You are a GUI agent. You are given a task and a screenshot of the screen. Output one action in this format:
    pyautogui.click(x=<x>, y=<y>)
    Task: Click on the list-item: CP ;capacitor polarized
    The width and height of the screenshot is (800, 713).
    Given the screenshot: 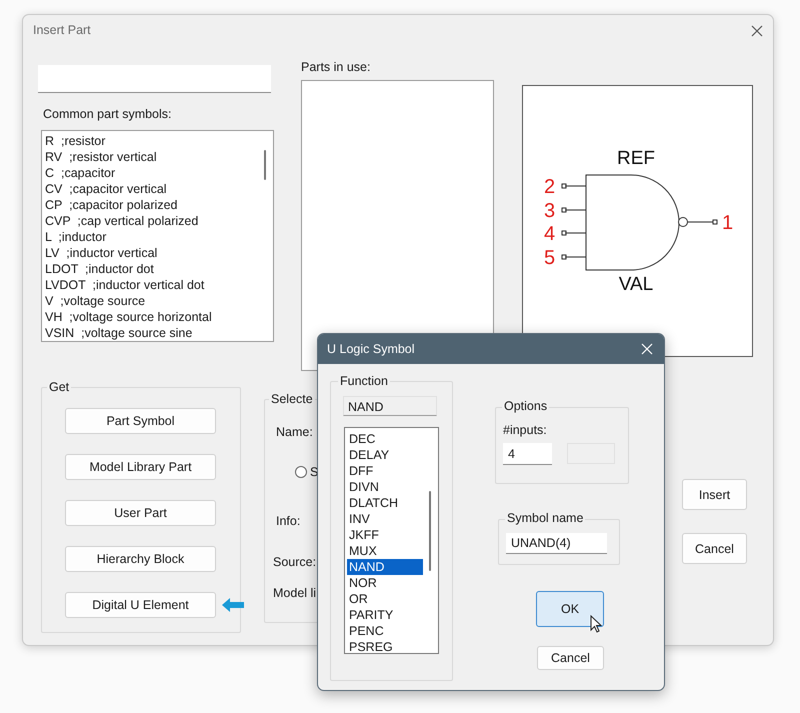 What is the action you would take?
    pyautogui.click(x=158, y=205)
    